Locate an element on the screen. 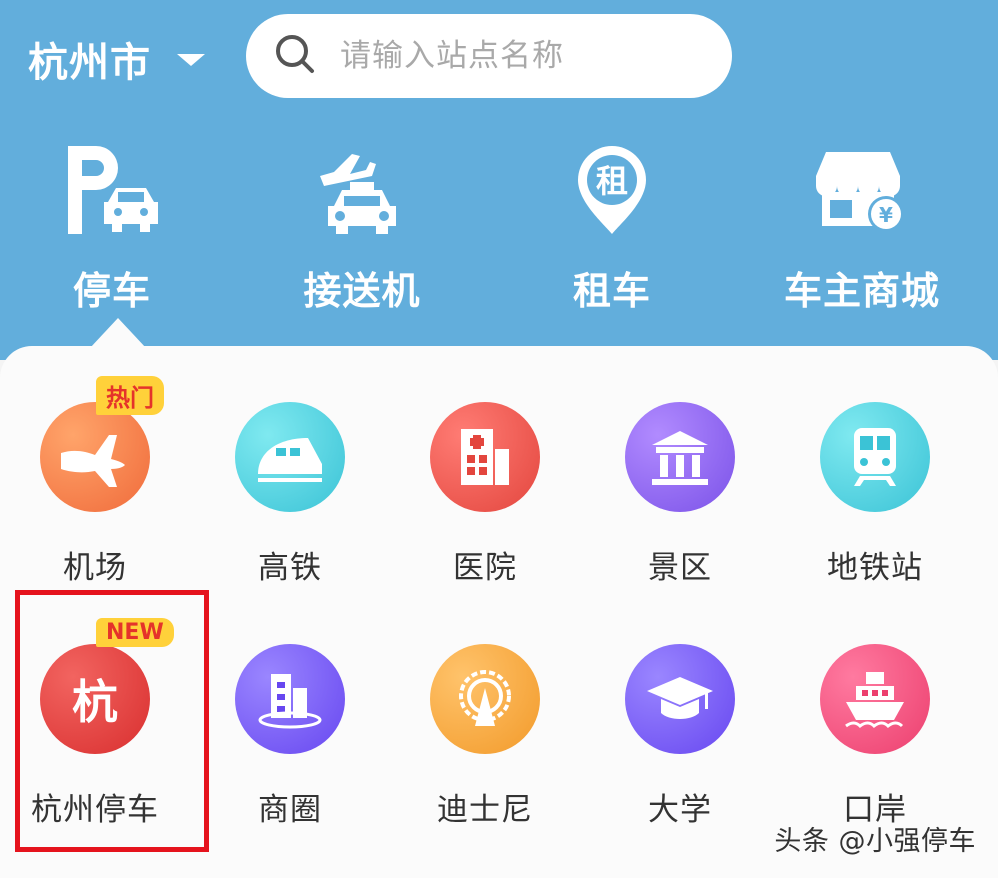  city-selector: 杭州市 is located at coordinates (116, 59).